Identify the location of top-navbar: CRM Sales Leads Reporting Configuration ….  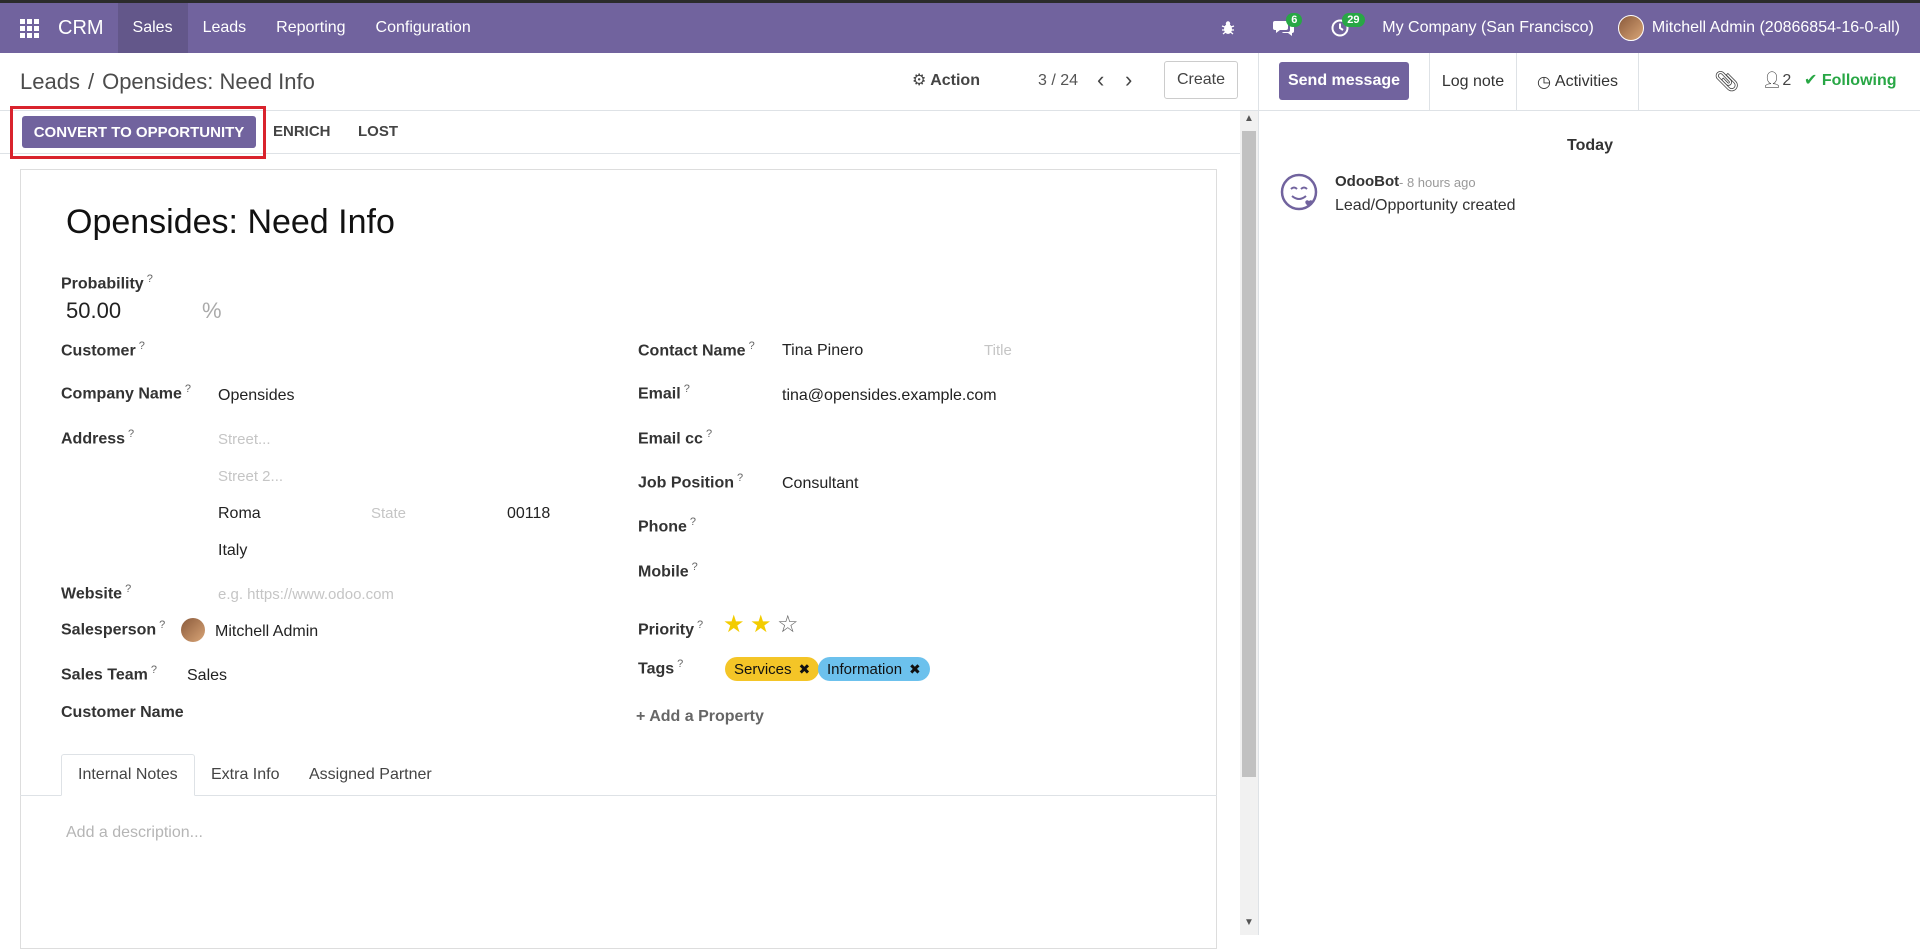
(960, 26).